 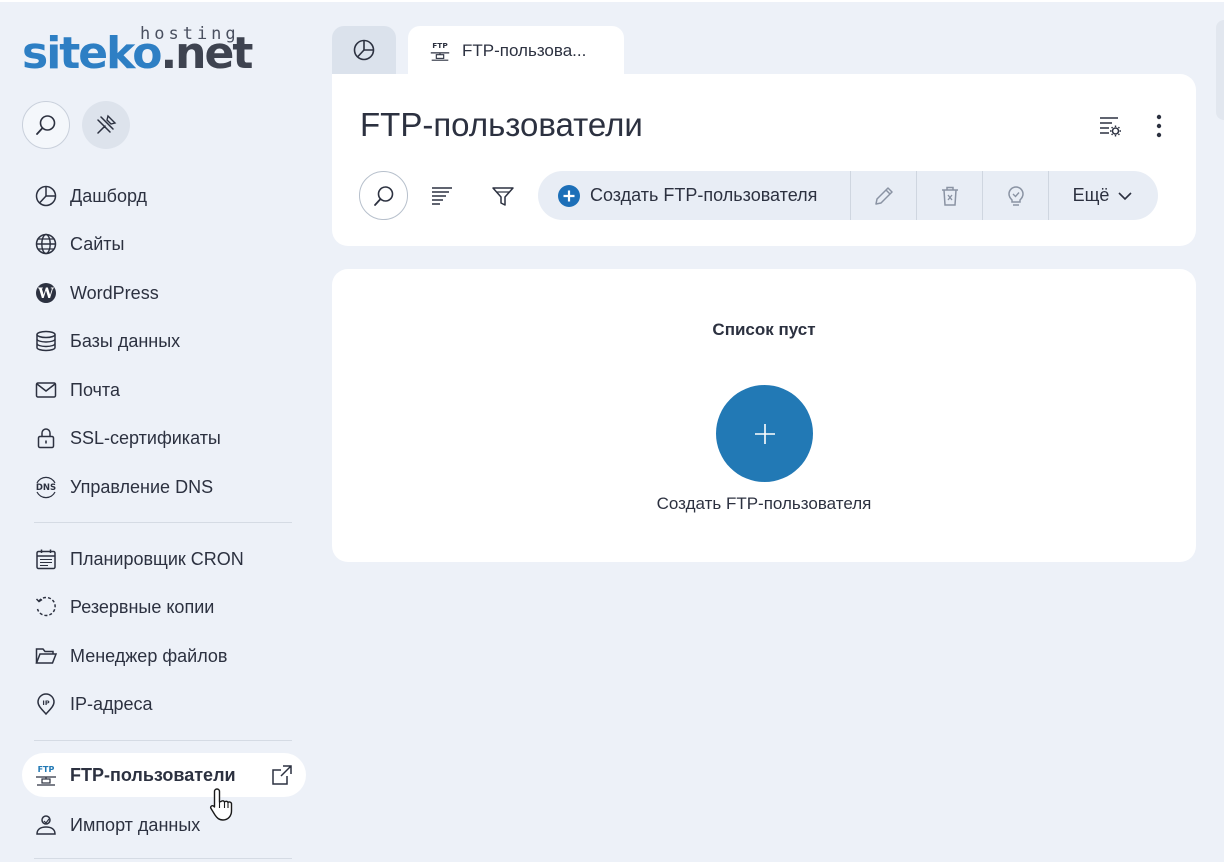 What do you see at coordinates (145, 437) in the screenshot?
I see `sidebar-item-label: SSL-сертификаты` at bounding box center [145, 437].